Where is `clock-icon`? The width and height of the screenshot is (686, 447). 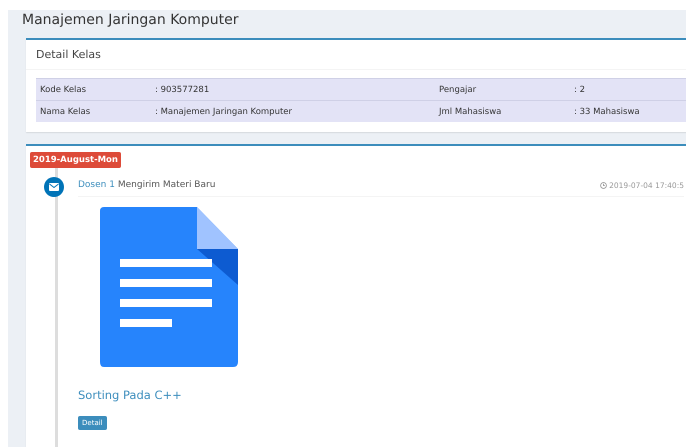
clock-icon is located at coordinates (604, 185).